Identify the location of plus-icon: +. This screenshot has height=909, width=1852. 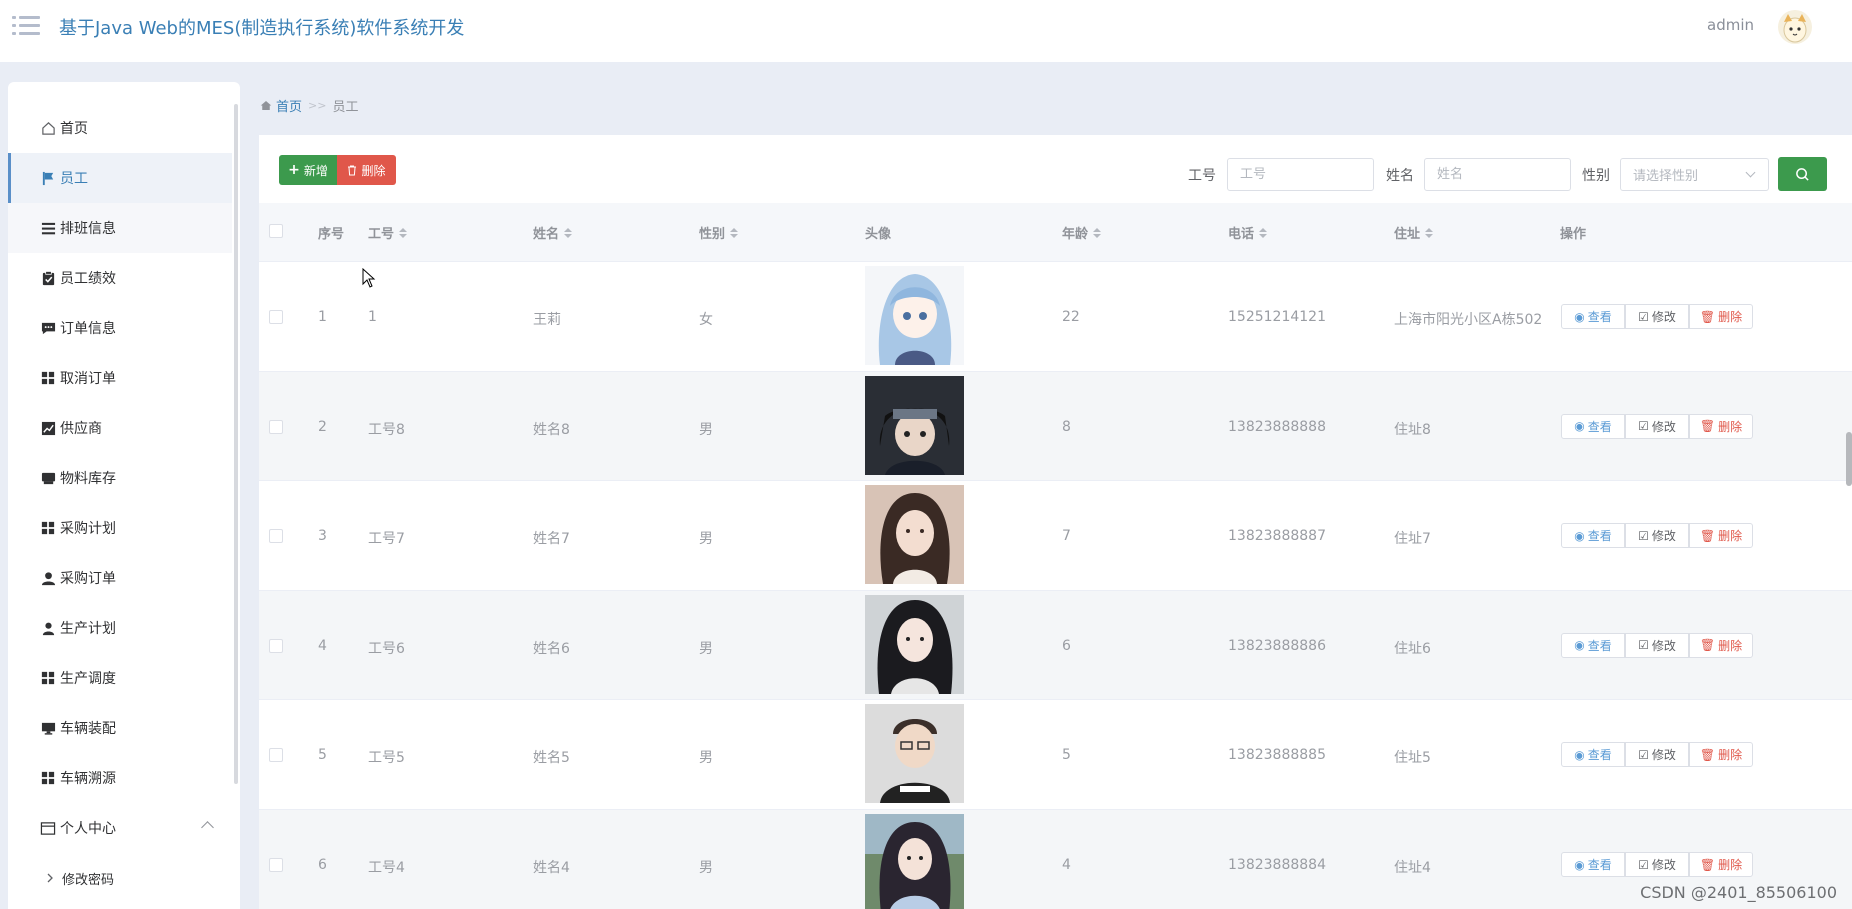
(294, 170).